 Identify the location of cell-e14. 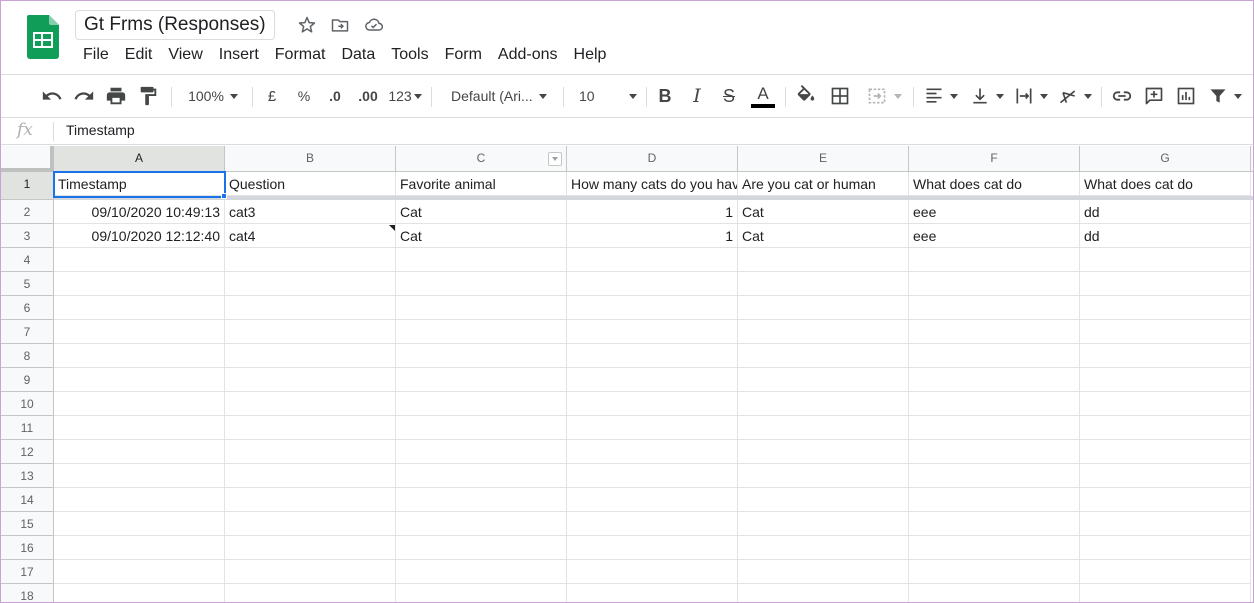
(823, 500).